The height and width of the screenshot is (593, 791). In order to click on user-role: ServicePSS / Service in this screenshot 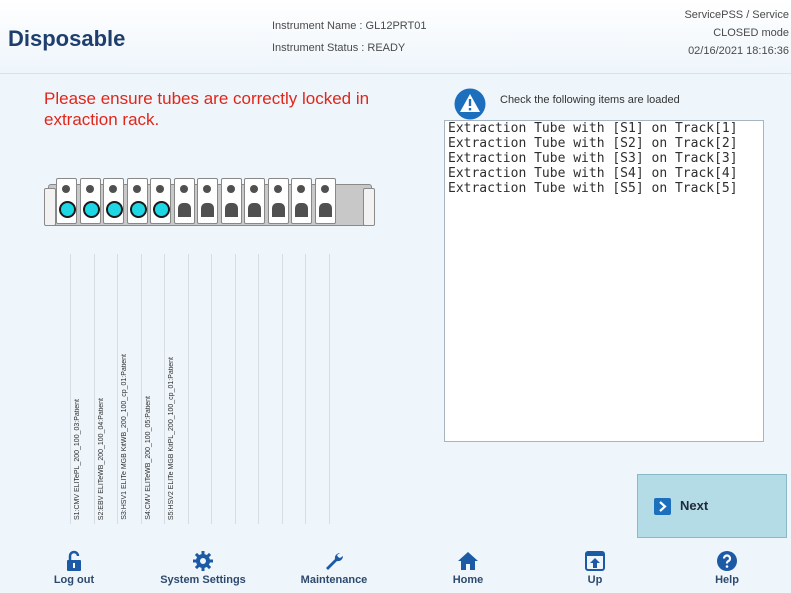, I will do `click(736, 15)`.